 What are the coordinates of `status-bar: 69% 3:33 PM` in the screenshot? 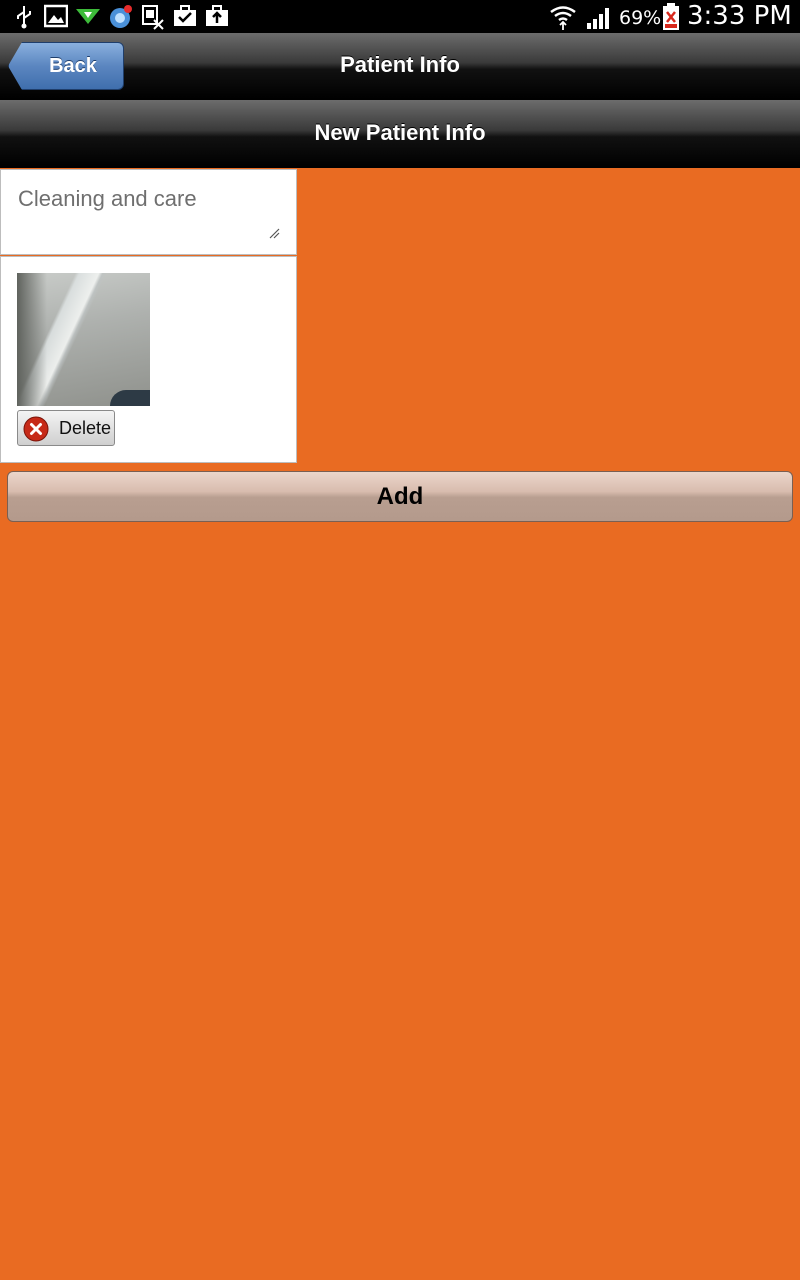 It's located at (400, 16).